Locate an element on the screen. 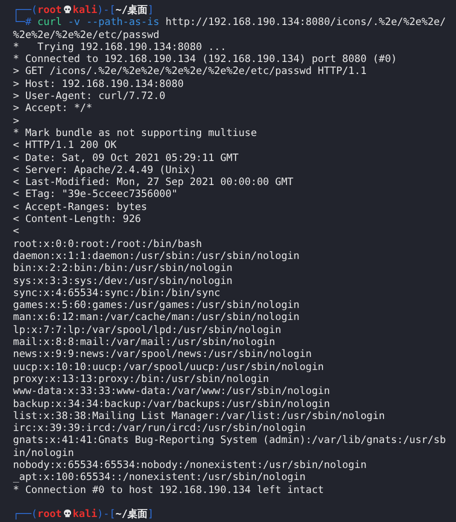 The width and height of the screenshot is (456, 522). output-line: _apt:x:100:65534::/nonexistent:/usr/sbin/nologin is located at coordinates (160, 478).